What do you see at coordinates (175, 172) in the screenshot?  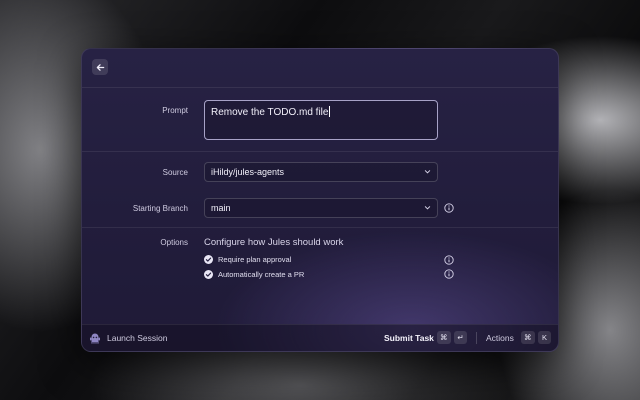 I see `source-label: Source` at bounding box center [175, 172].